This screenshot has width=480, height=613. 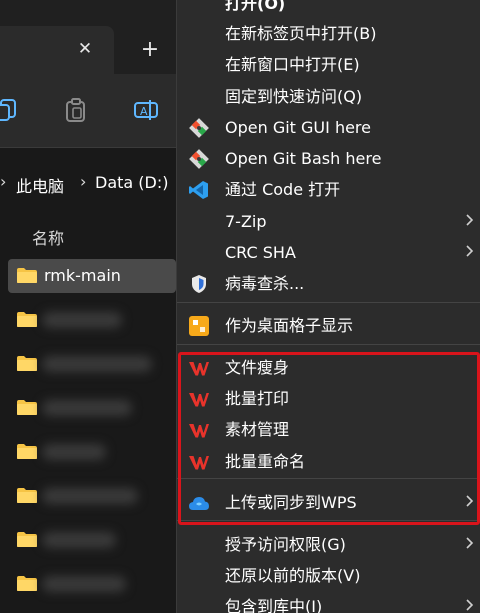 What do you see at coordinates (246, 221) in the screenshot?
I see `menu-item-label: 7-Zip` at bounding box center [246, 221].